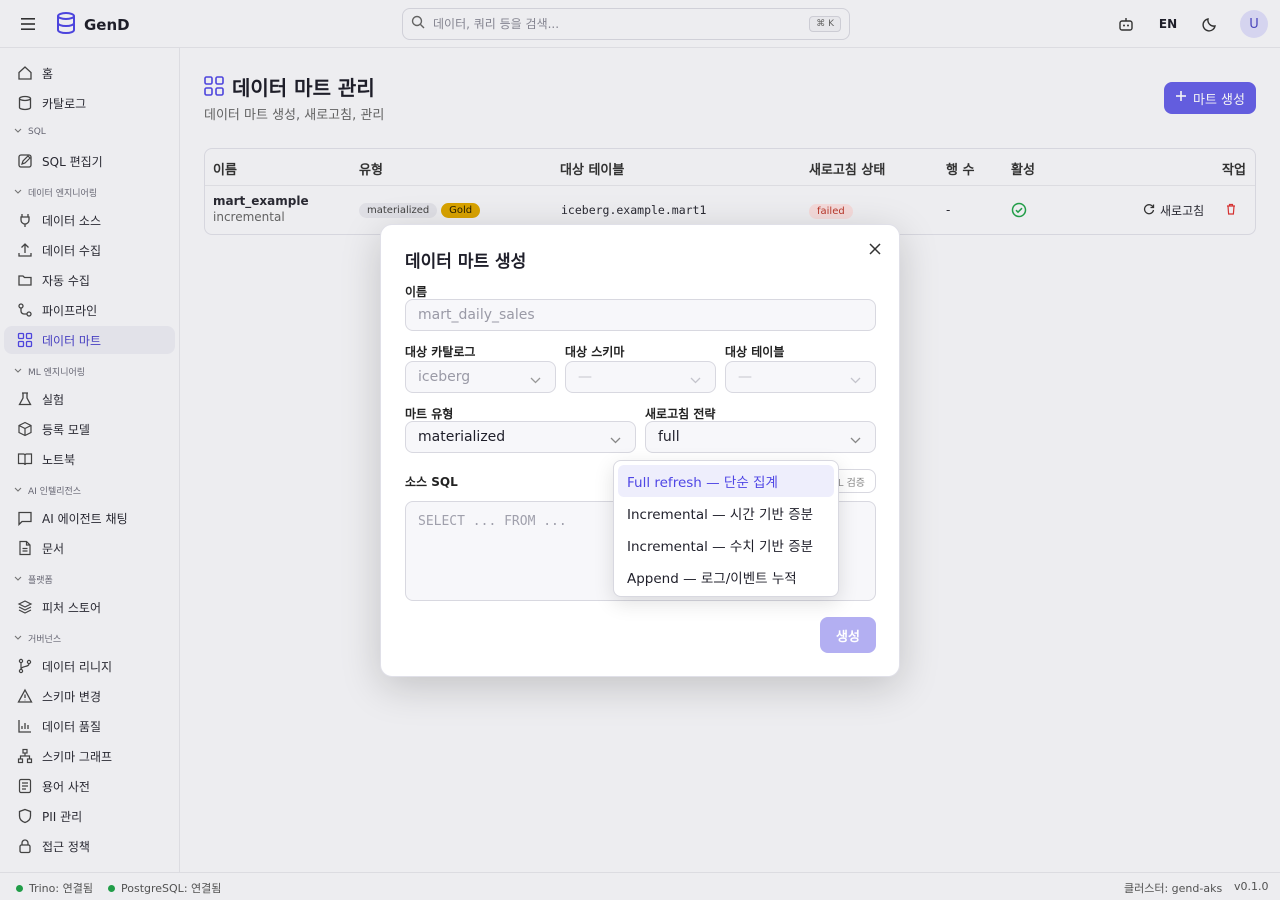 The image size is (1280, 900). What do you see at coordinates (760, 437) in the screenshot?
I see `refresh-strategy-select: full` at bounding box center [760, 437].